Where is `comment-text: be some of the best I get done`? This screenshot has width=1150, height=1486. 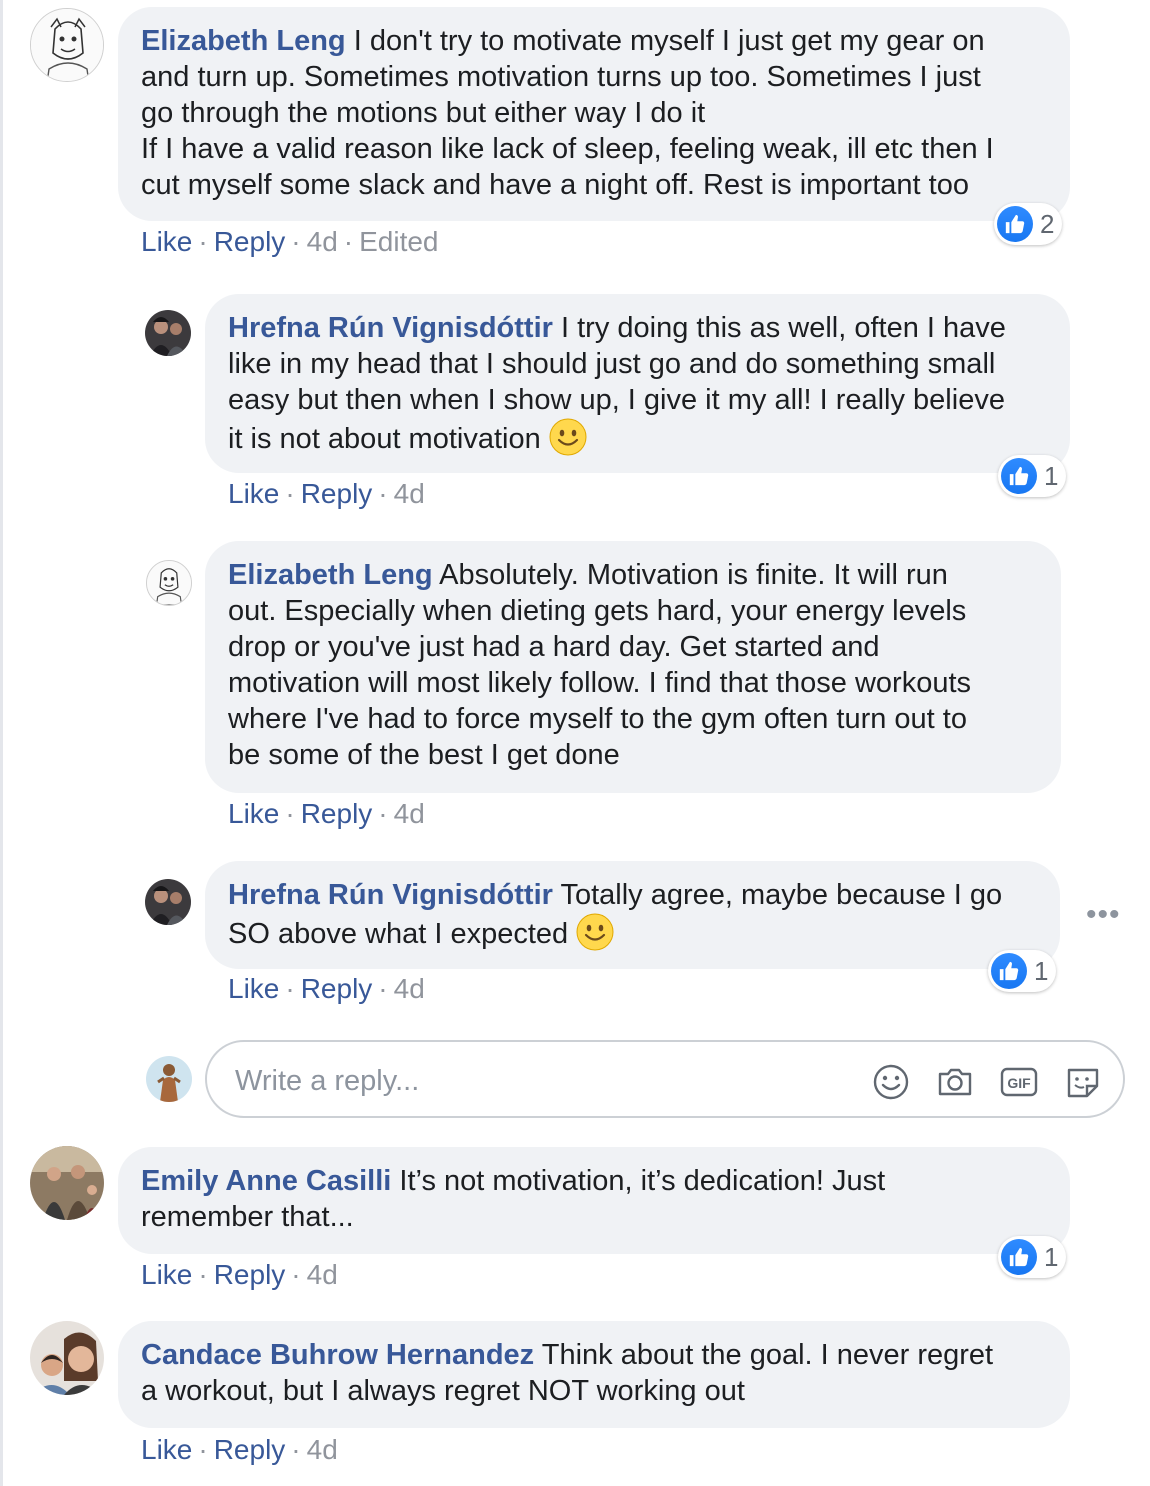 comment-text: be some of the best I get done is located at coordinates (424, 755).